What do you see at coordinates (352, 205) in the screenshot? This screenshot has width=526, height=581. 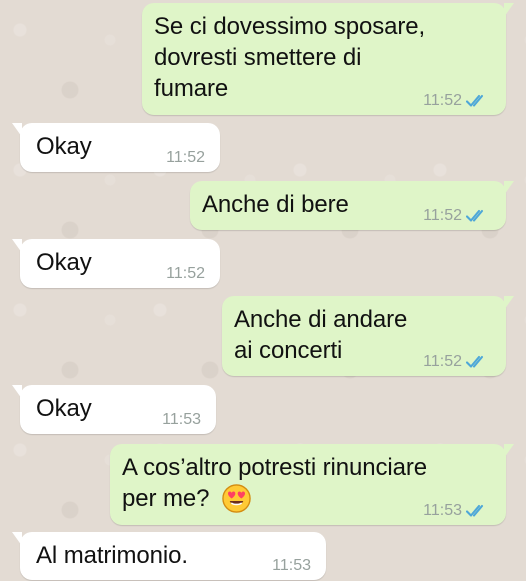 I see `message-bubble-3: Anche di bere 11:52` at bounding box center [352, 205].